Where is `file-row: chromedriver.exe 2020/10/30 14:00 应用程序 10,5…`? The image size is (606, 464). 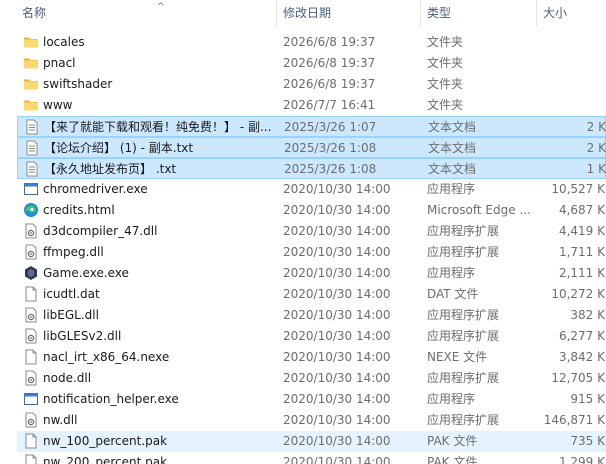
file-row: chromedriver.exe 2020/10/30 14:00 应用程序 10,5… is located at coordinates (311, 189).